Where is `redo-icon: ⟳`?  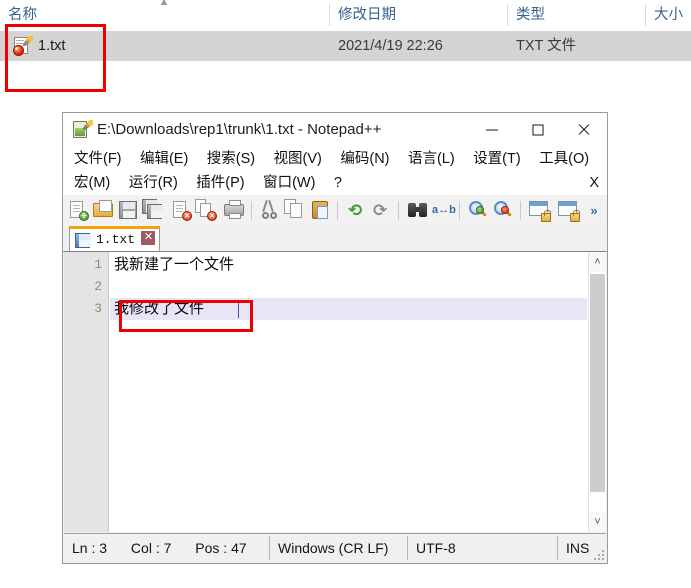 redo-icon: ⟳ is located at coordinates (381, 210).